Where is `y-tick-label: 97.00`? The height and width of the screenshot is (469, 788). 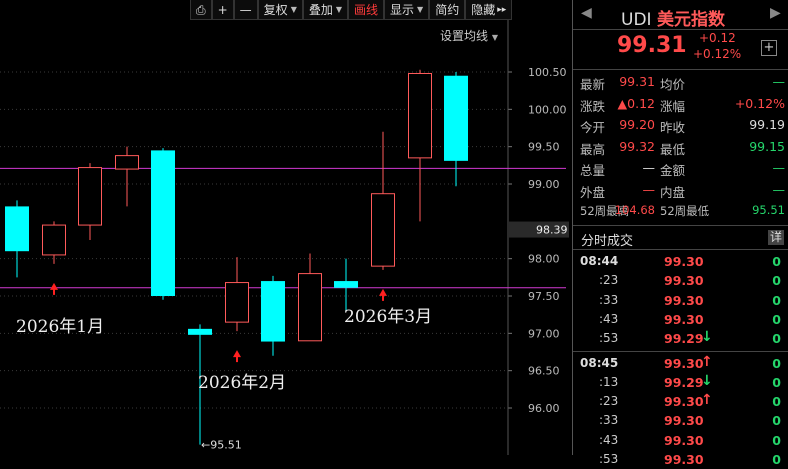
y-tick-label: 97.00 is located at coordinates (544, 333).